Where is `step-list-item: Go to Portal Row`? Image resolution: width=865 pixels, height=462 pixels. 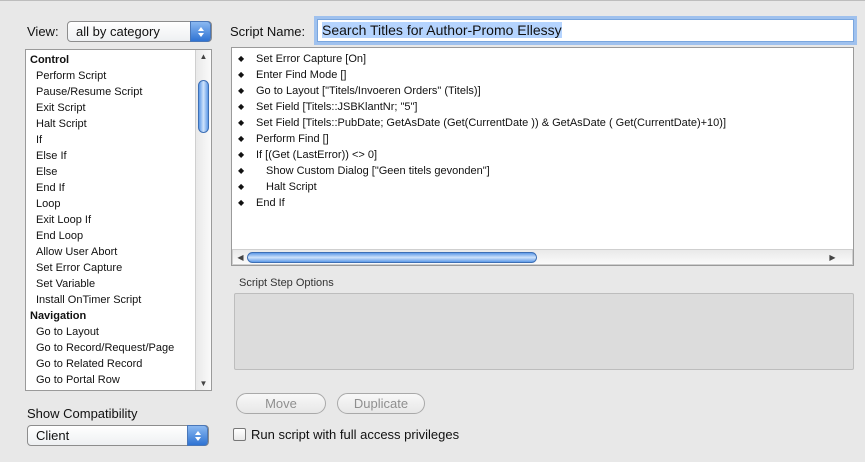
step-list-item: Go to Portal Row is located at coordinates (110, 380).